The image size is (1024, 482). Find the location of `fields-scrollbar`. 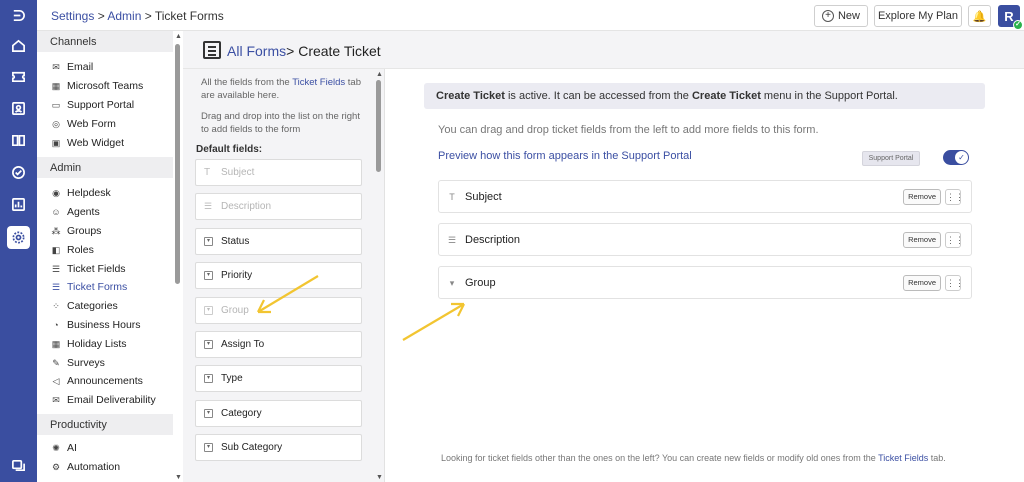

fields-scrollbar is located at coordinates (378, 126).